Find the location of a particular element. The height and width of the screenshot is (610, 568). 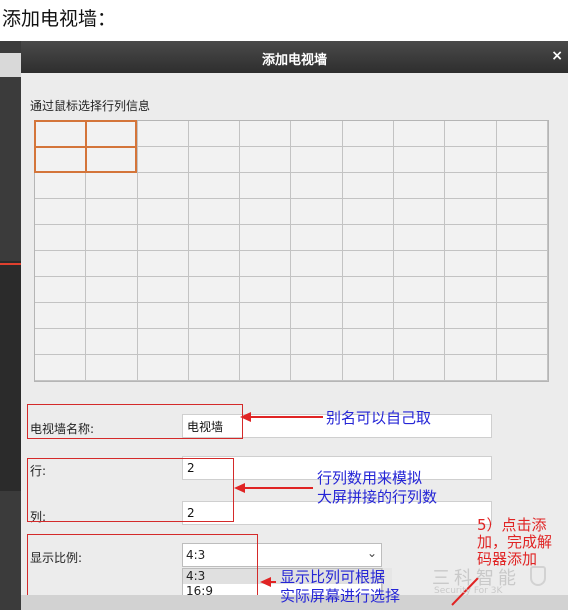

chevron-down-icon: ⌄ is located at coordinates (372, 553).